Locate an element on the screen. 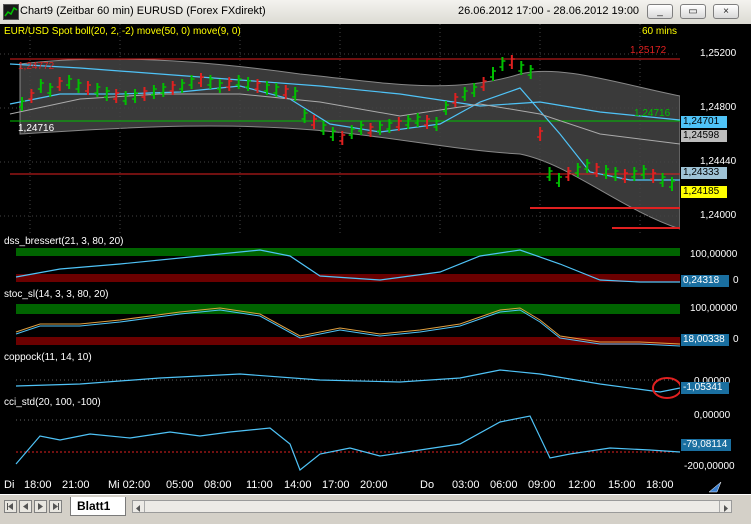 The image size is (751, 524). time-label: 05:00 is located at coordinates (180, 485).